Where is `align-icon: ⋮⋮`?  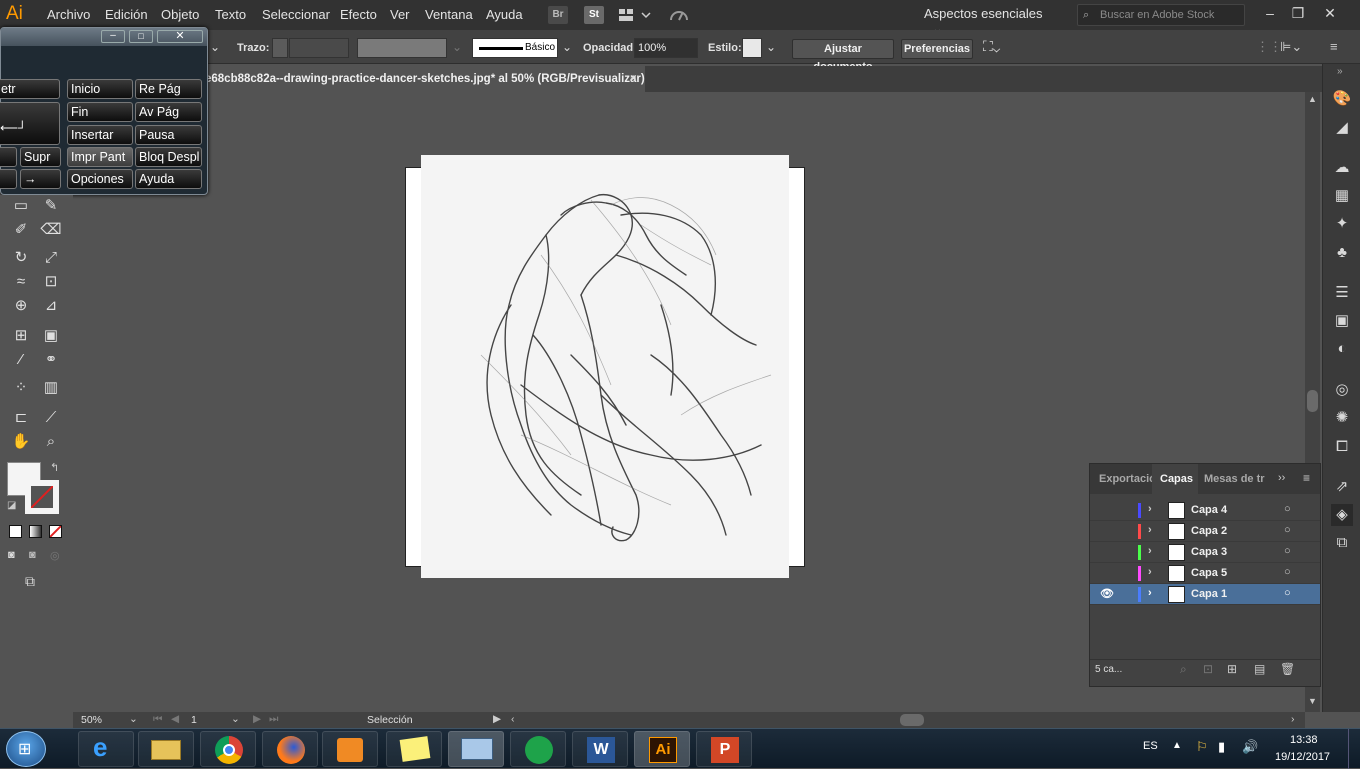
align-icon: ⋮⋮ is located at coordinates (1269, 47).